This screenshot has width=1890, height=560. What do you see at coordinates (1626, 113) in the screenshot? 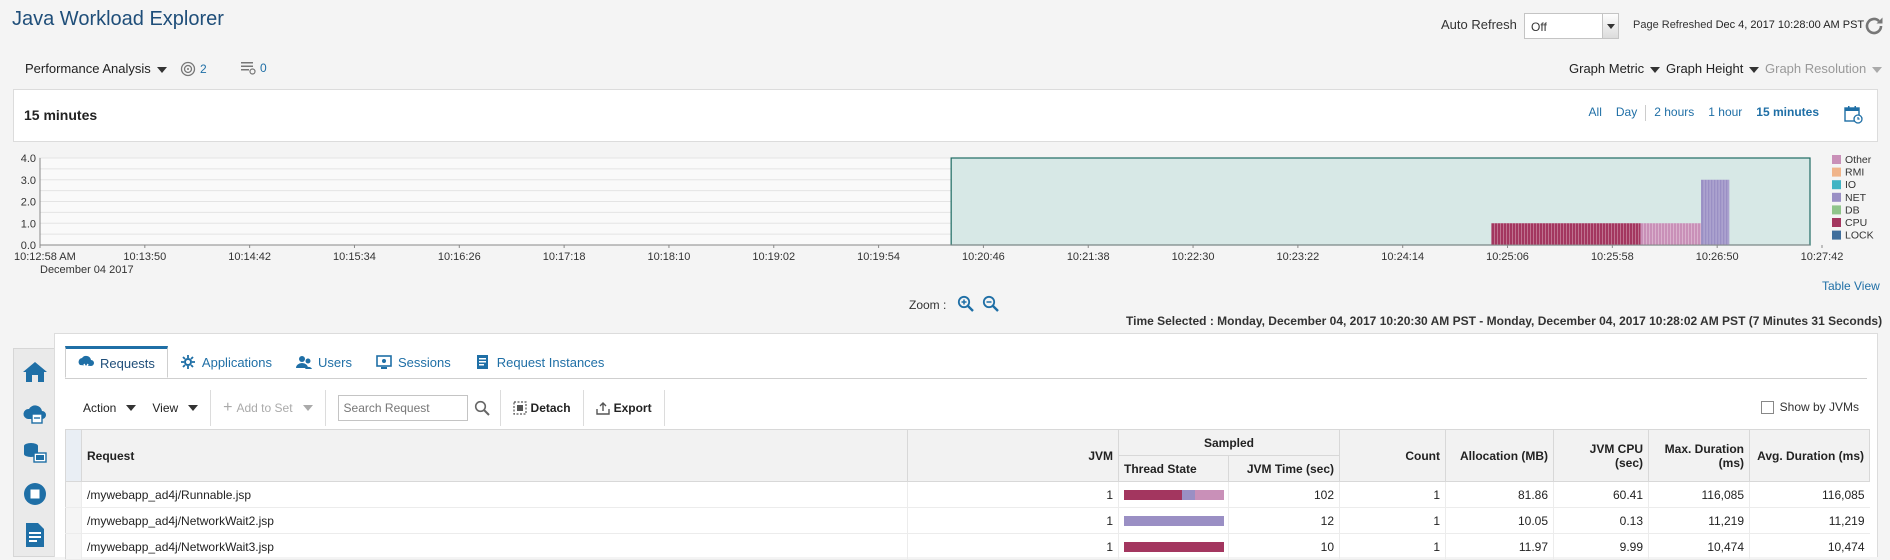
I see `range-link-day: Day` at bounding box center [1626, 113].